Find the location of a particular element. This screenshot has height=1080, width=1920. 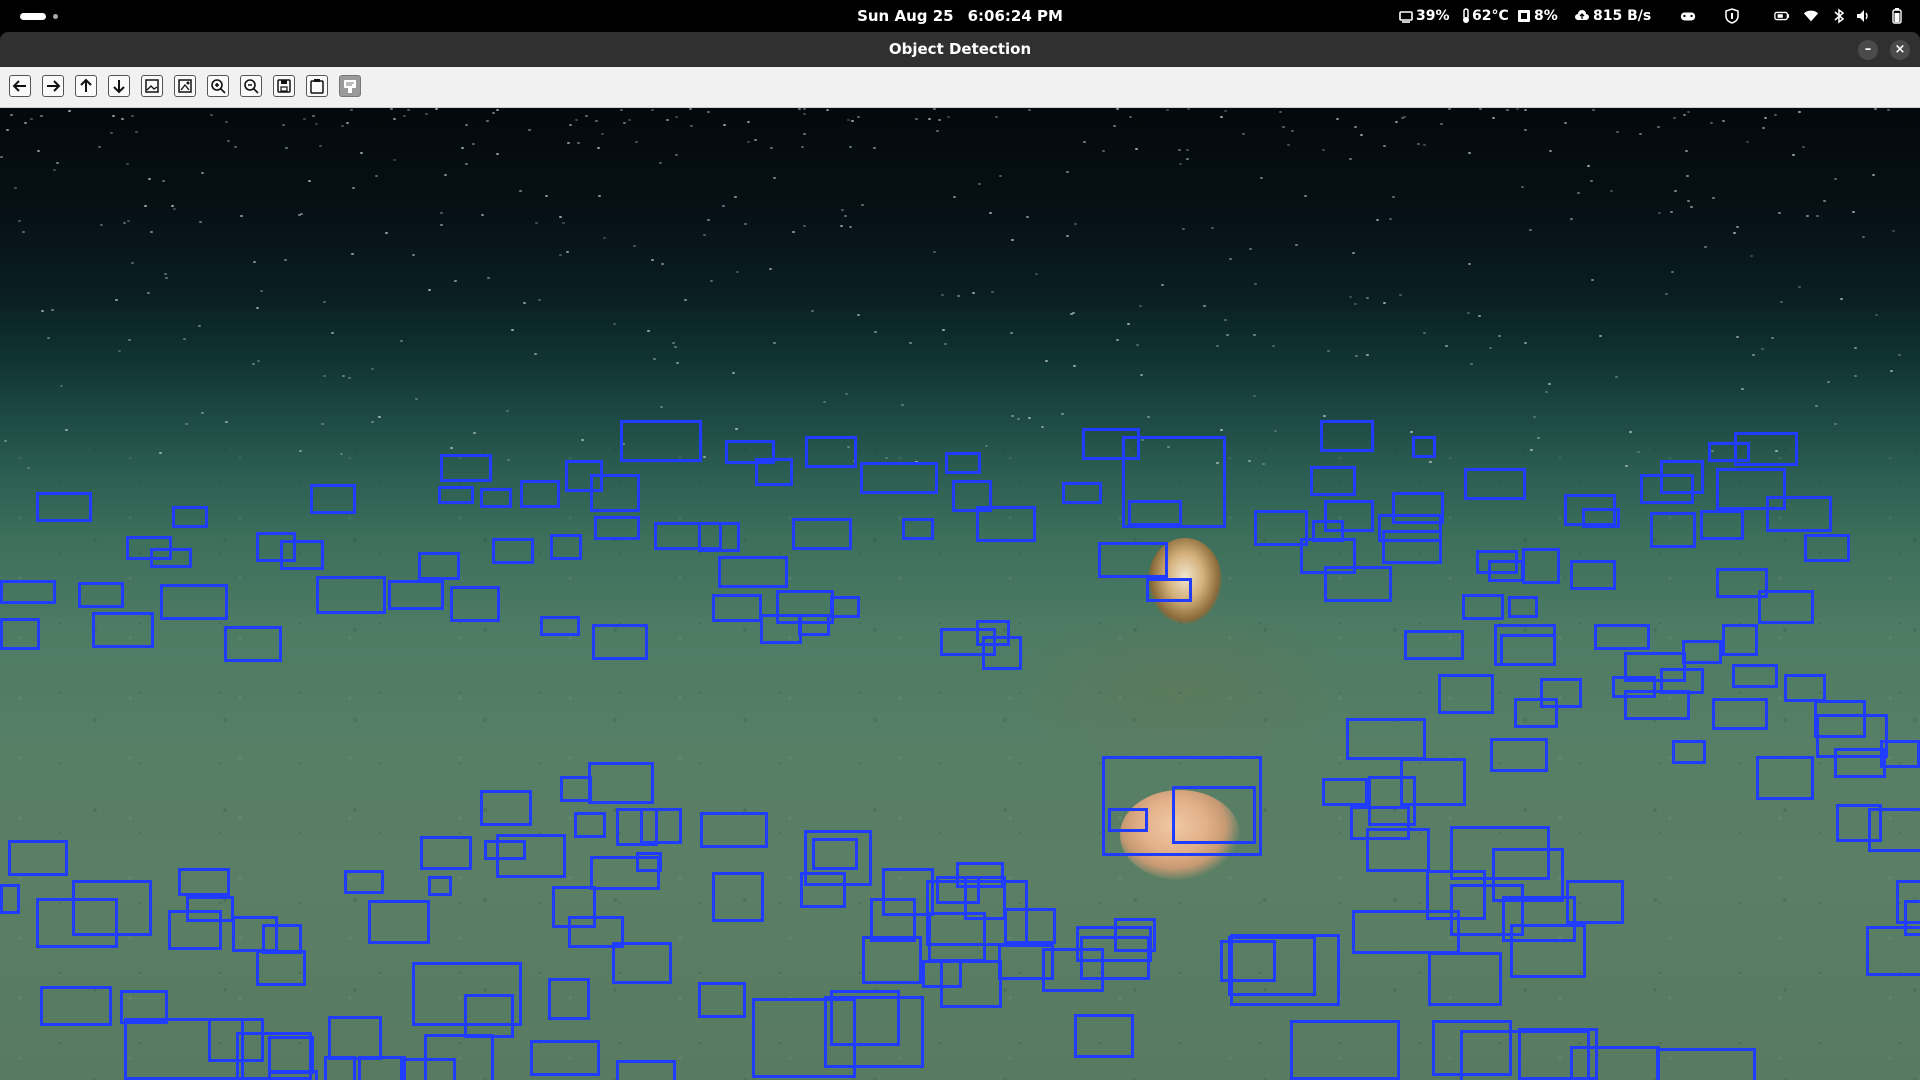

minimize-button: – is located at coordinates (1868, 50).